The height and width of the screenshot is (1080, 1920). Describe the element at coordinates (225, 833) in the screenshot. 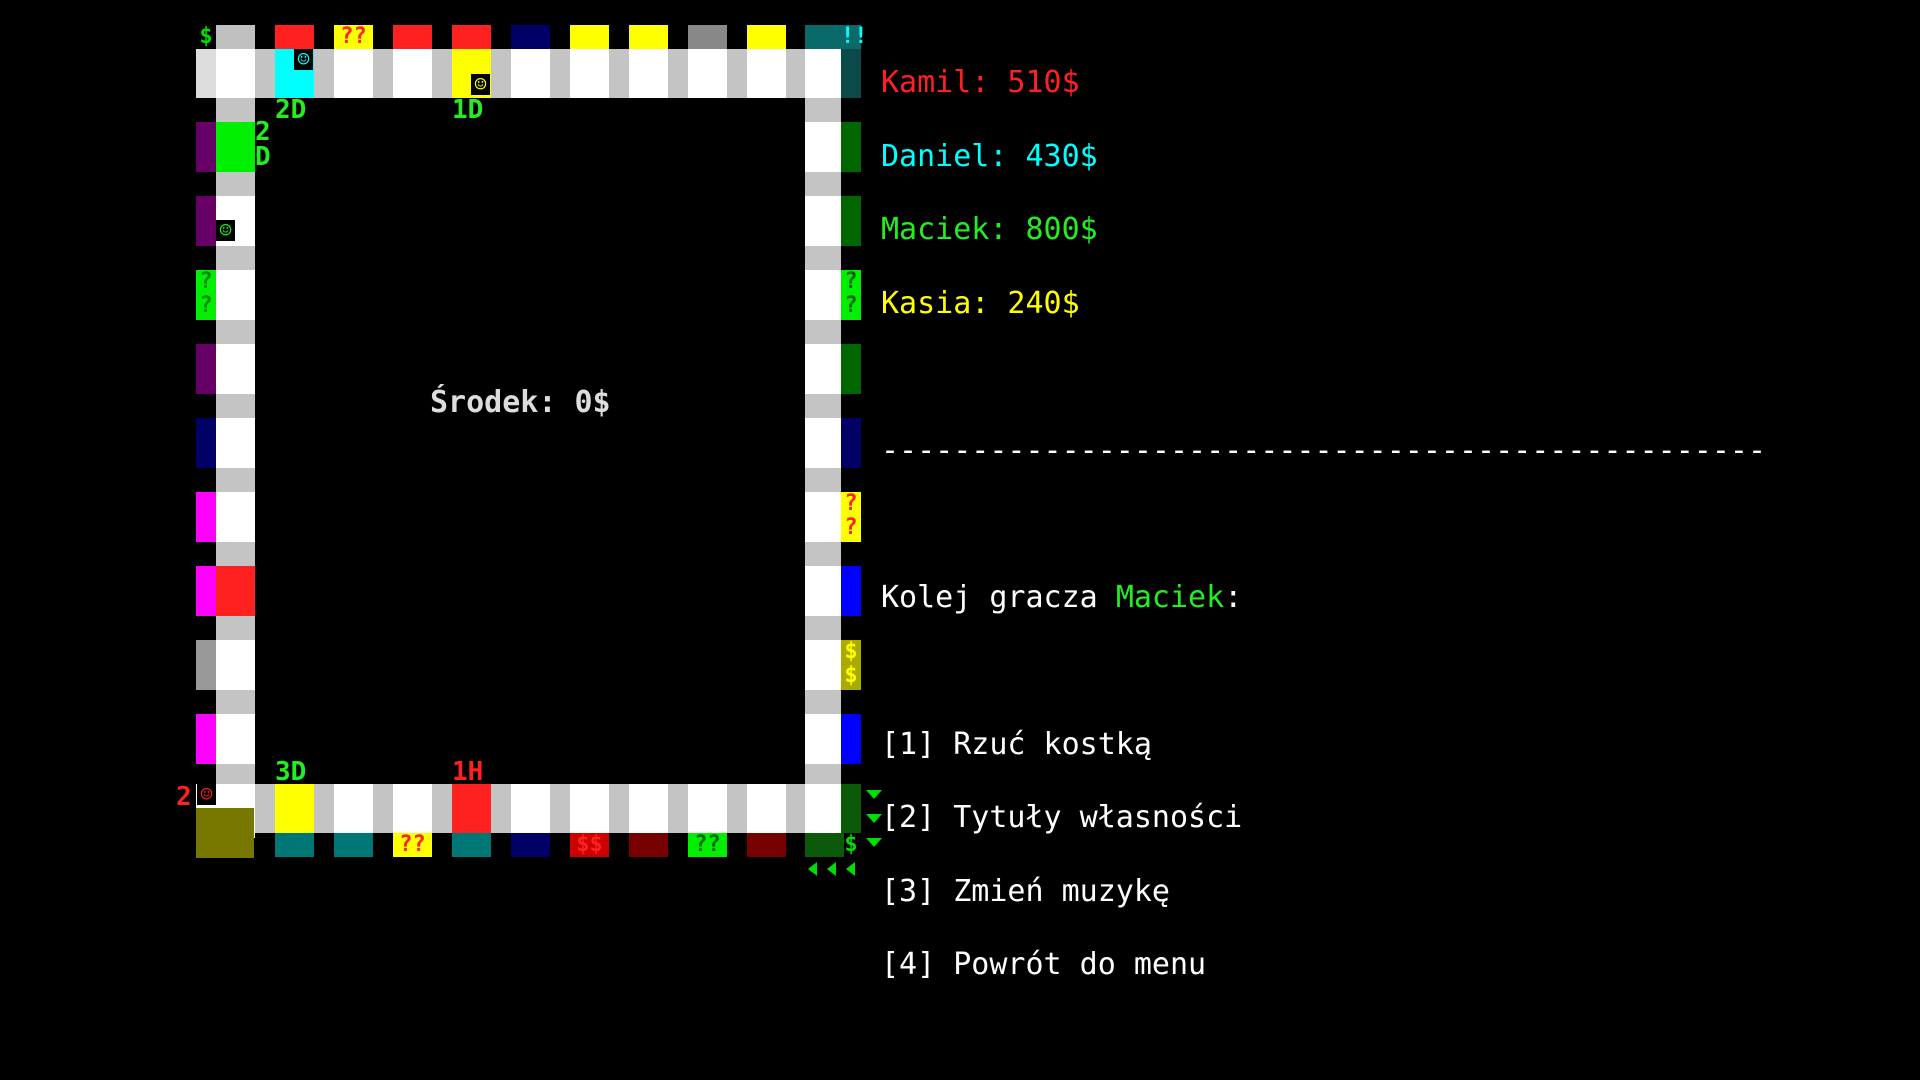

I see `board-corner-bottom-left-edge` at that location.